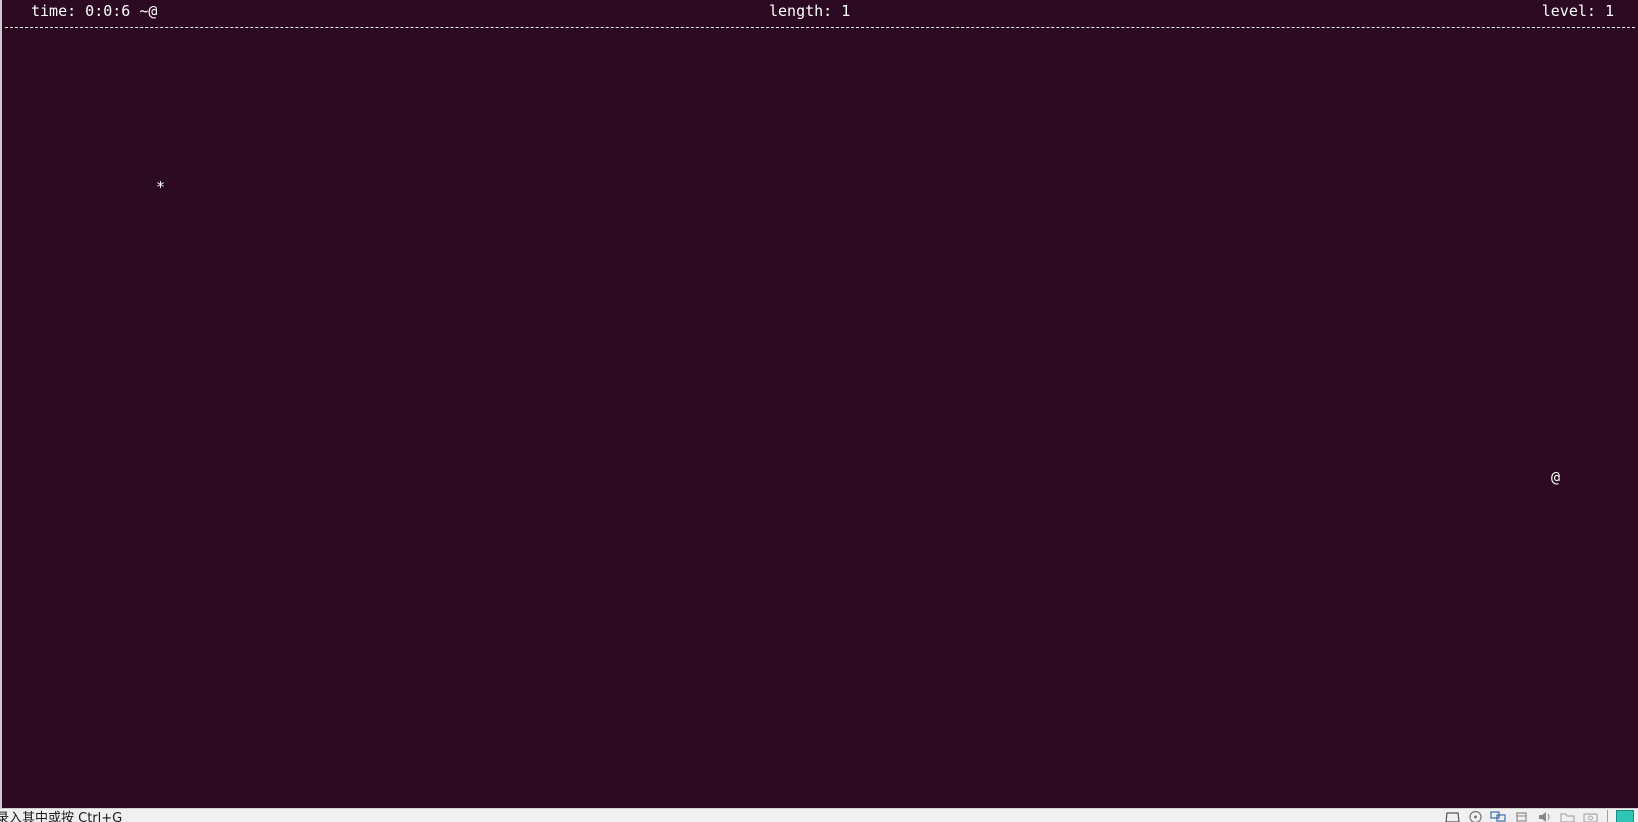 This screenshot has width=1638, height=822. I want to click on time-readout: time: 0:0:6 ~@, so click(94, 11).